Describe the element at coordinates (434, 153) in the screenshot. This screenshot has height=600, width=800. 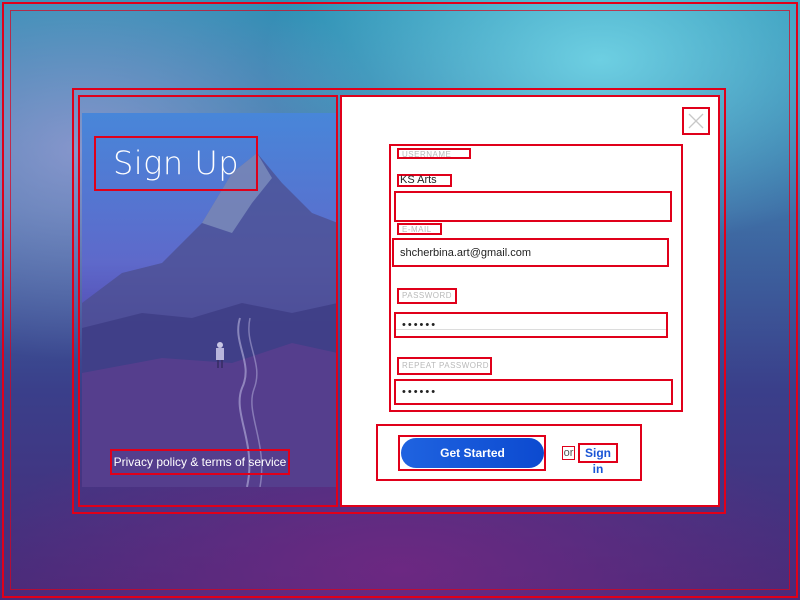
I see `username-label: USERNAME` at that location.